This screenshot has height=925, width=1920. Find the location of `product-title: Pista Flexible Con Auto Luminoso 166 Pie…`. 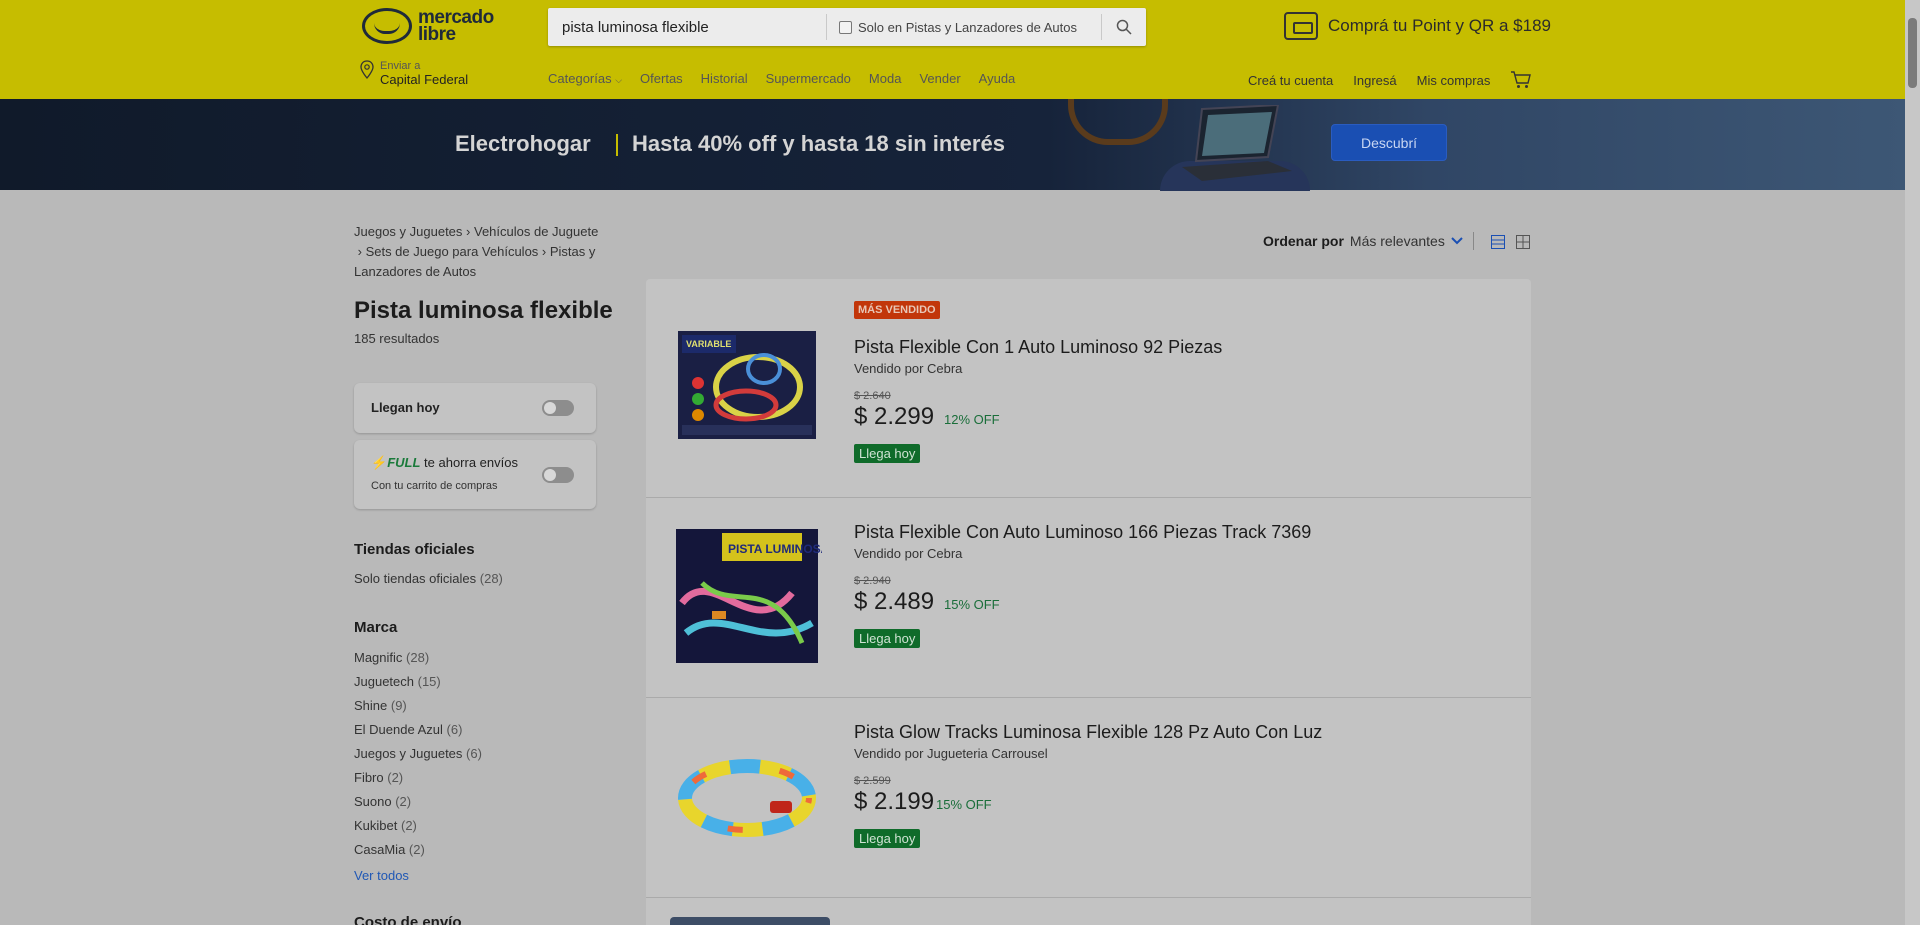

product-title: Pista Flexible Con Auto Luminoso 166 Pie… is located at coordinates (1082, 532).